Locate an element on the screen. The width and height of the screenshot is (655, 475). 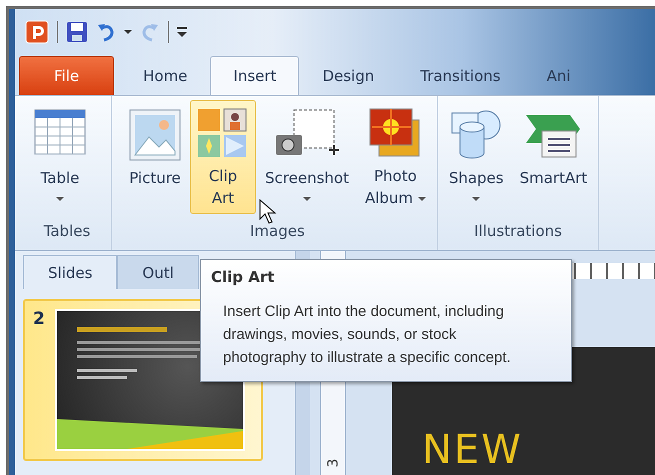
group-label: Illustrations is located at coordinates (518, 232).